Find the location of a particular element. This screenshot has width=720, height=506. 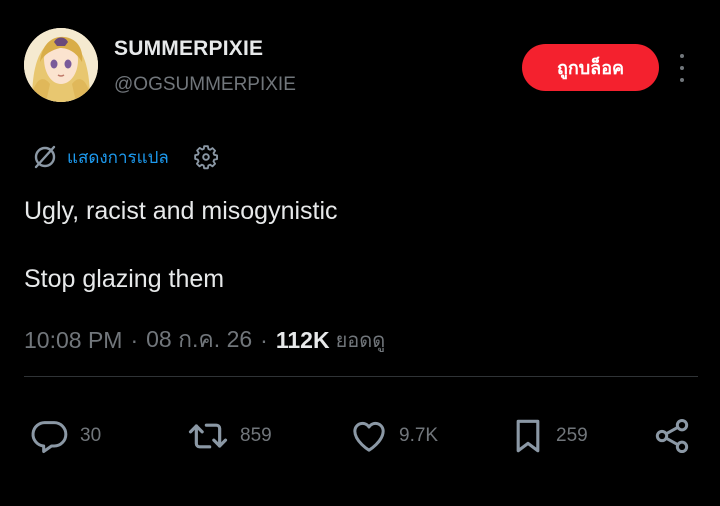

like-count: 9.7K is located at coordinates (419, 435).